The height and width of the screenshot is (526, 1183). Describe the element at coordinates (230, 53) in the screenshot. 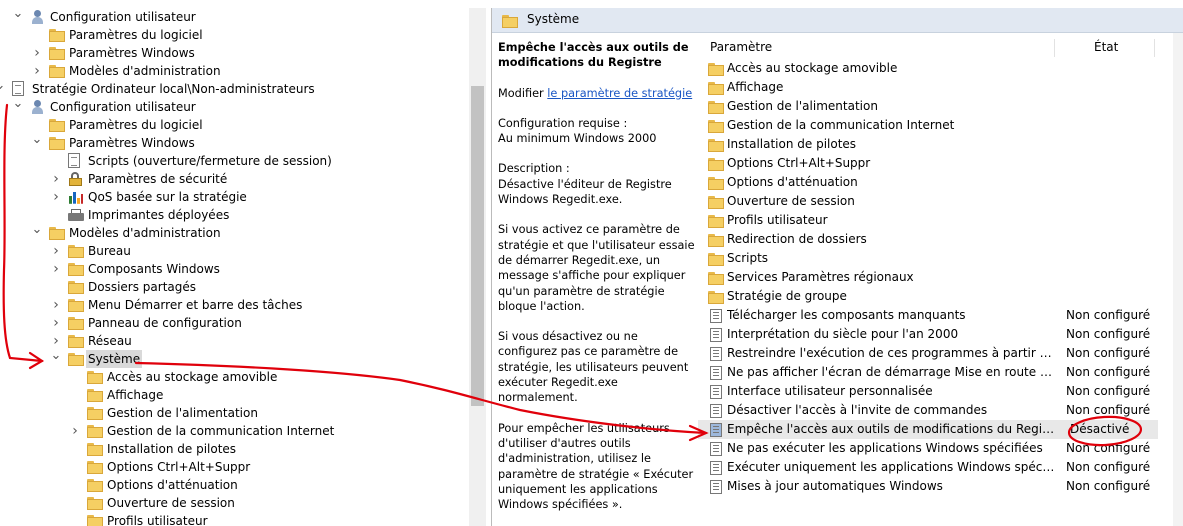

I see `tree-item: › Paramètres Windows` at that location.